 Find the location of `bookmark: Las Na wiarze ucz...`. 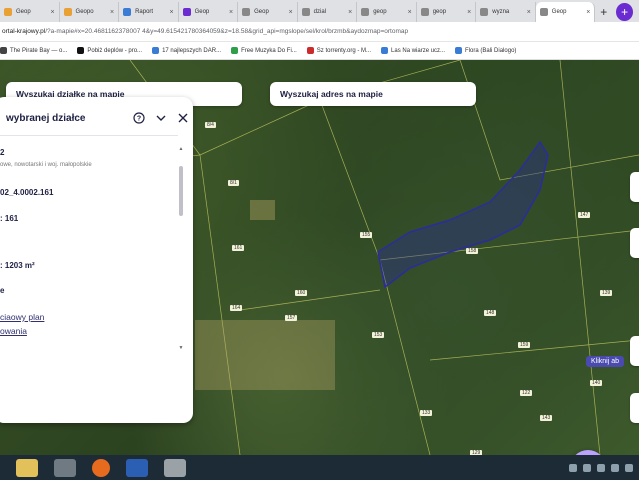

bookmark: Las Na wiarze ucz... is located at coordinates (413, 50).